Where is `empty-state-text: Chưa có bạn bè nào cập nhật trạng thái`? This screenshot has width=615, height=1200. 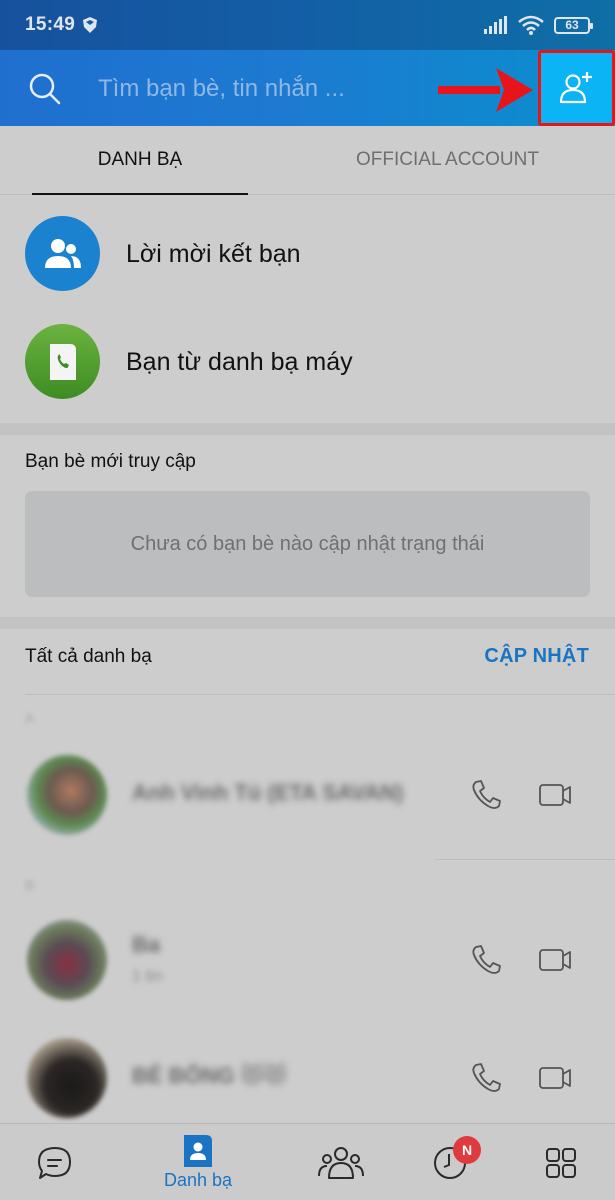
empty-state-text: Chưa có bạn bè nào cập nhật trạng thái is located at coordinates (307, 543).